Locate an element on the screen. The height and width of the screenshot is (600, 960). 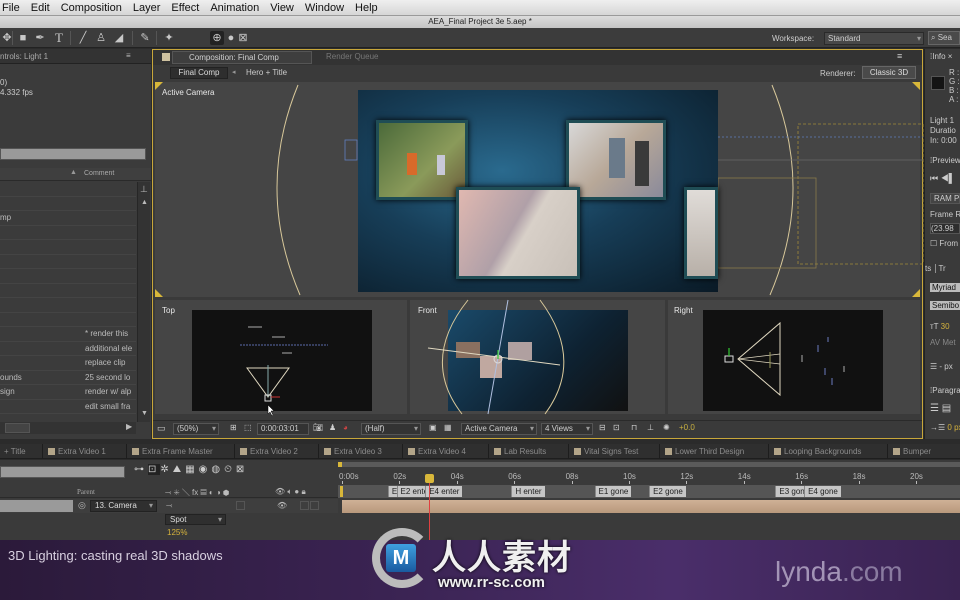
timeline-tab: Vital Signs Test is located at coordinates (606, 452).